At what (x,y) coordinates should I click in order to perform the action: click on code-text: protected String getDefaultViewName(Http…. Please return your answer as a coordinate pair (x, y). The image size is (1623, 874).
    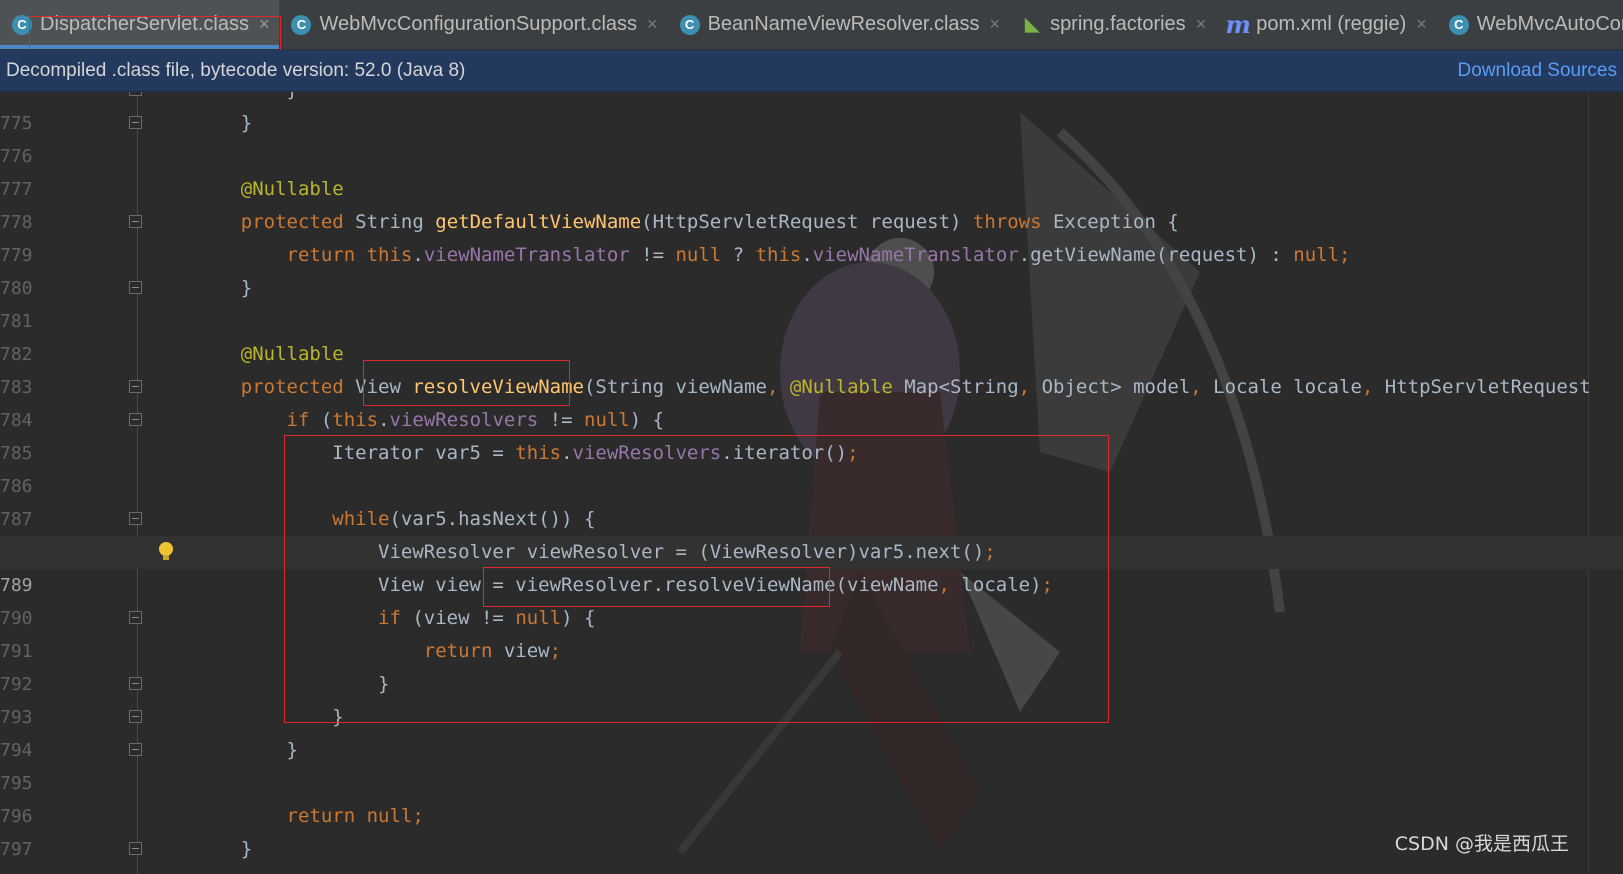
    Looking at the image, I should click on (709, 222).